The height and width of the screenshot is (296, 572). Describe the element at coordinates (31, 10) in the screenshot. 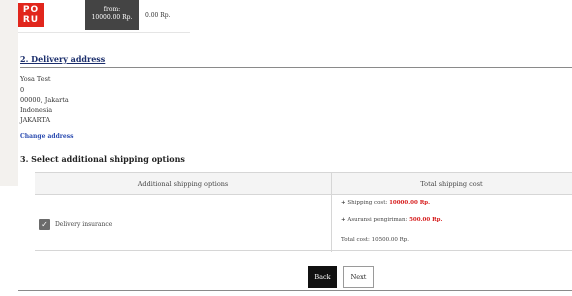

I see `logo-text-top: PO` at that location.